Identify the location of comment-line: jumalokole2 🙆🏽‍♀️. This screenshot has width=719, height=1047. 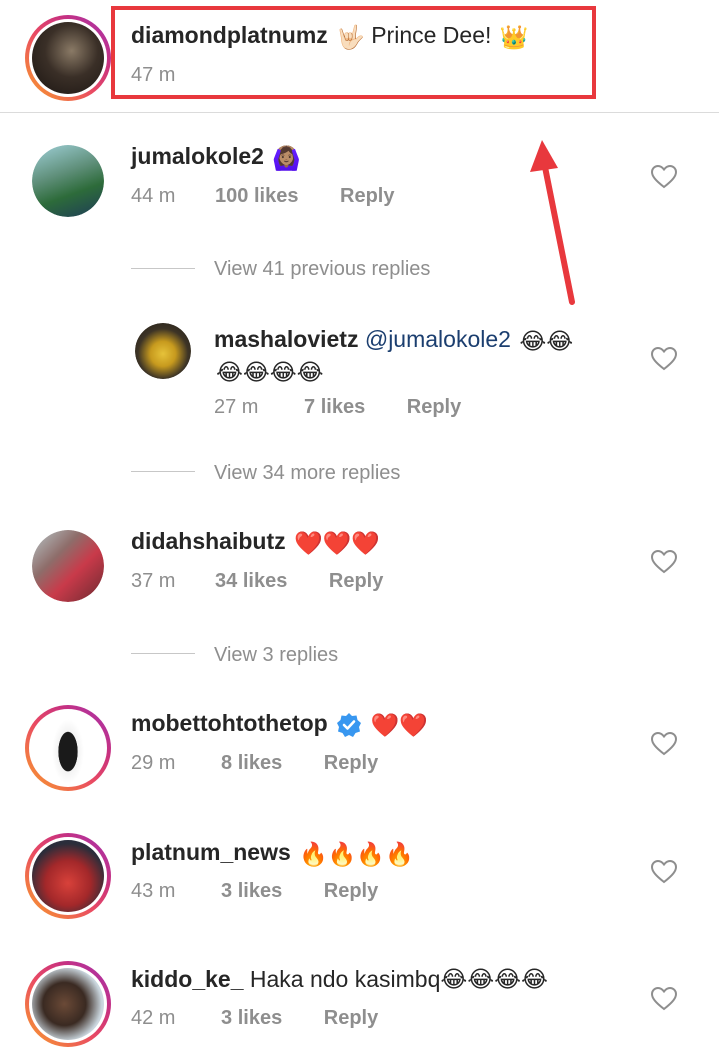
(216, 157).